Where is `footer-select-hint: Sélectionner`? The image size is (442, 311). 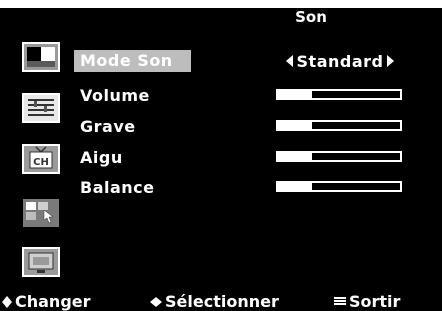 footer-select-hint: Sélectionner is located at coordinates (214, 301).